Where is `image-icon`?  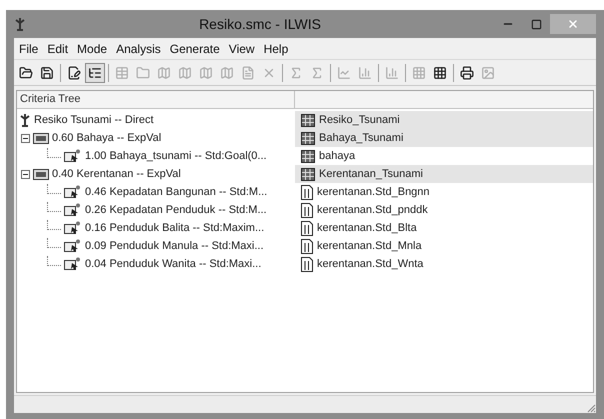 image-icon is located at coordinates (488, 73).